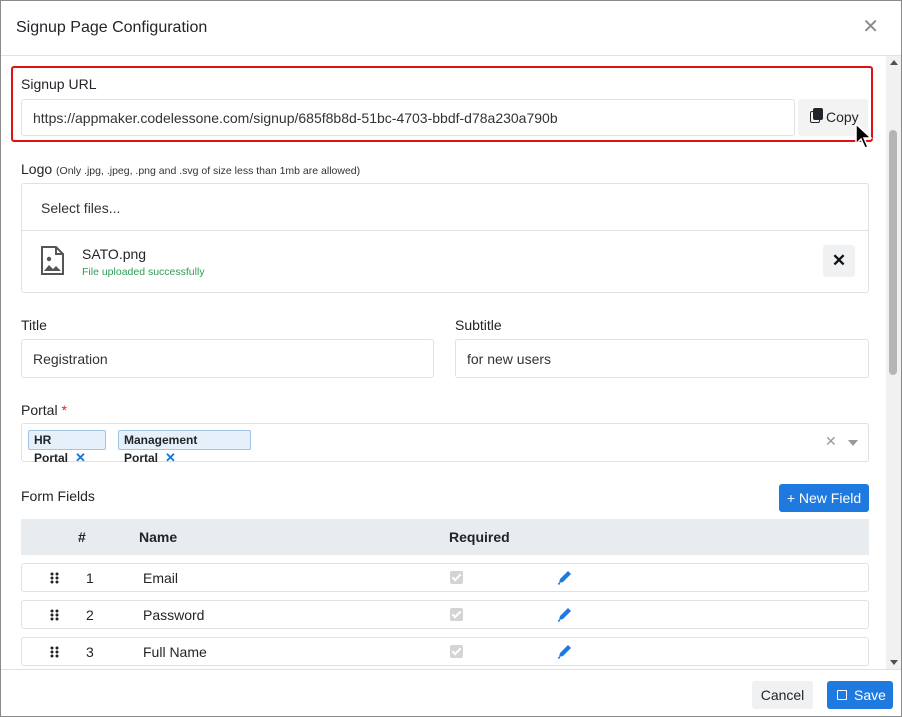 This screenshot has width=902, height=717. Describe the element at coordinates (90, 615) in the screenshot. I see `row-number: 2` at that location.